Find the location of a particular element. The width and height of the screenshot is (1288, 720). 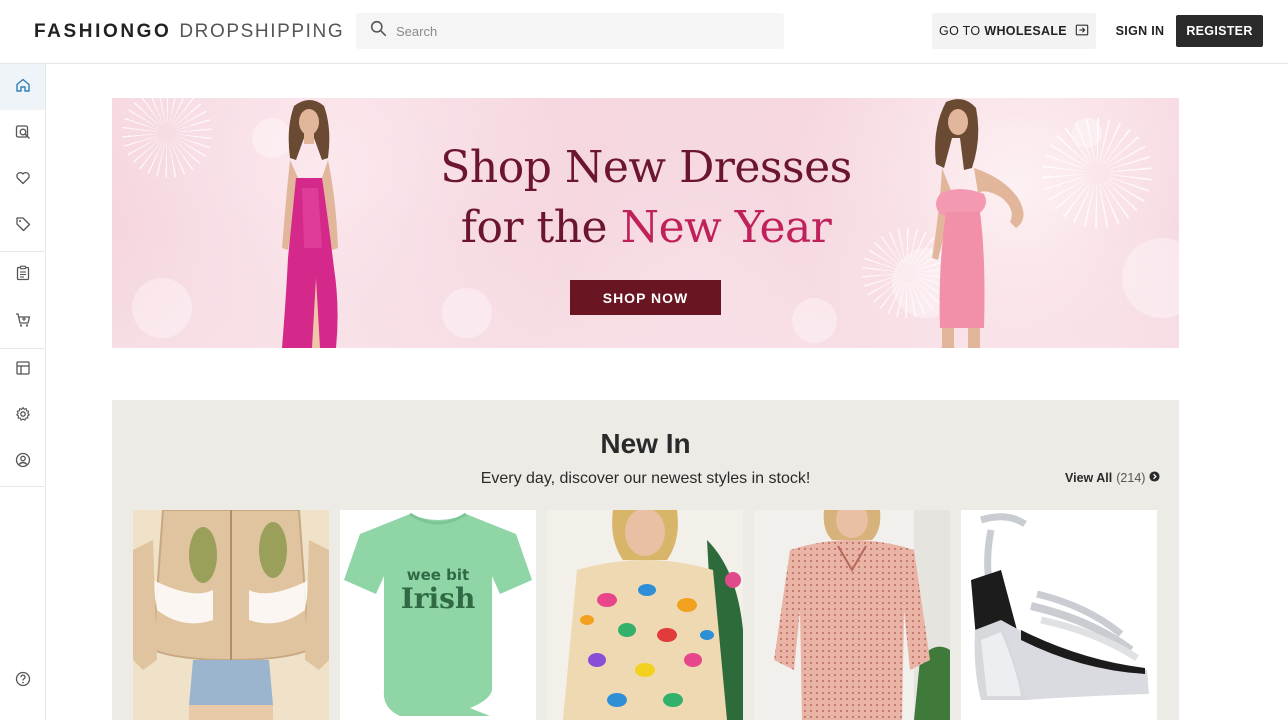

banner-headline-line2: for the New Year is located at coordinates (646, 228).